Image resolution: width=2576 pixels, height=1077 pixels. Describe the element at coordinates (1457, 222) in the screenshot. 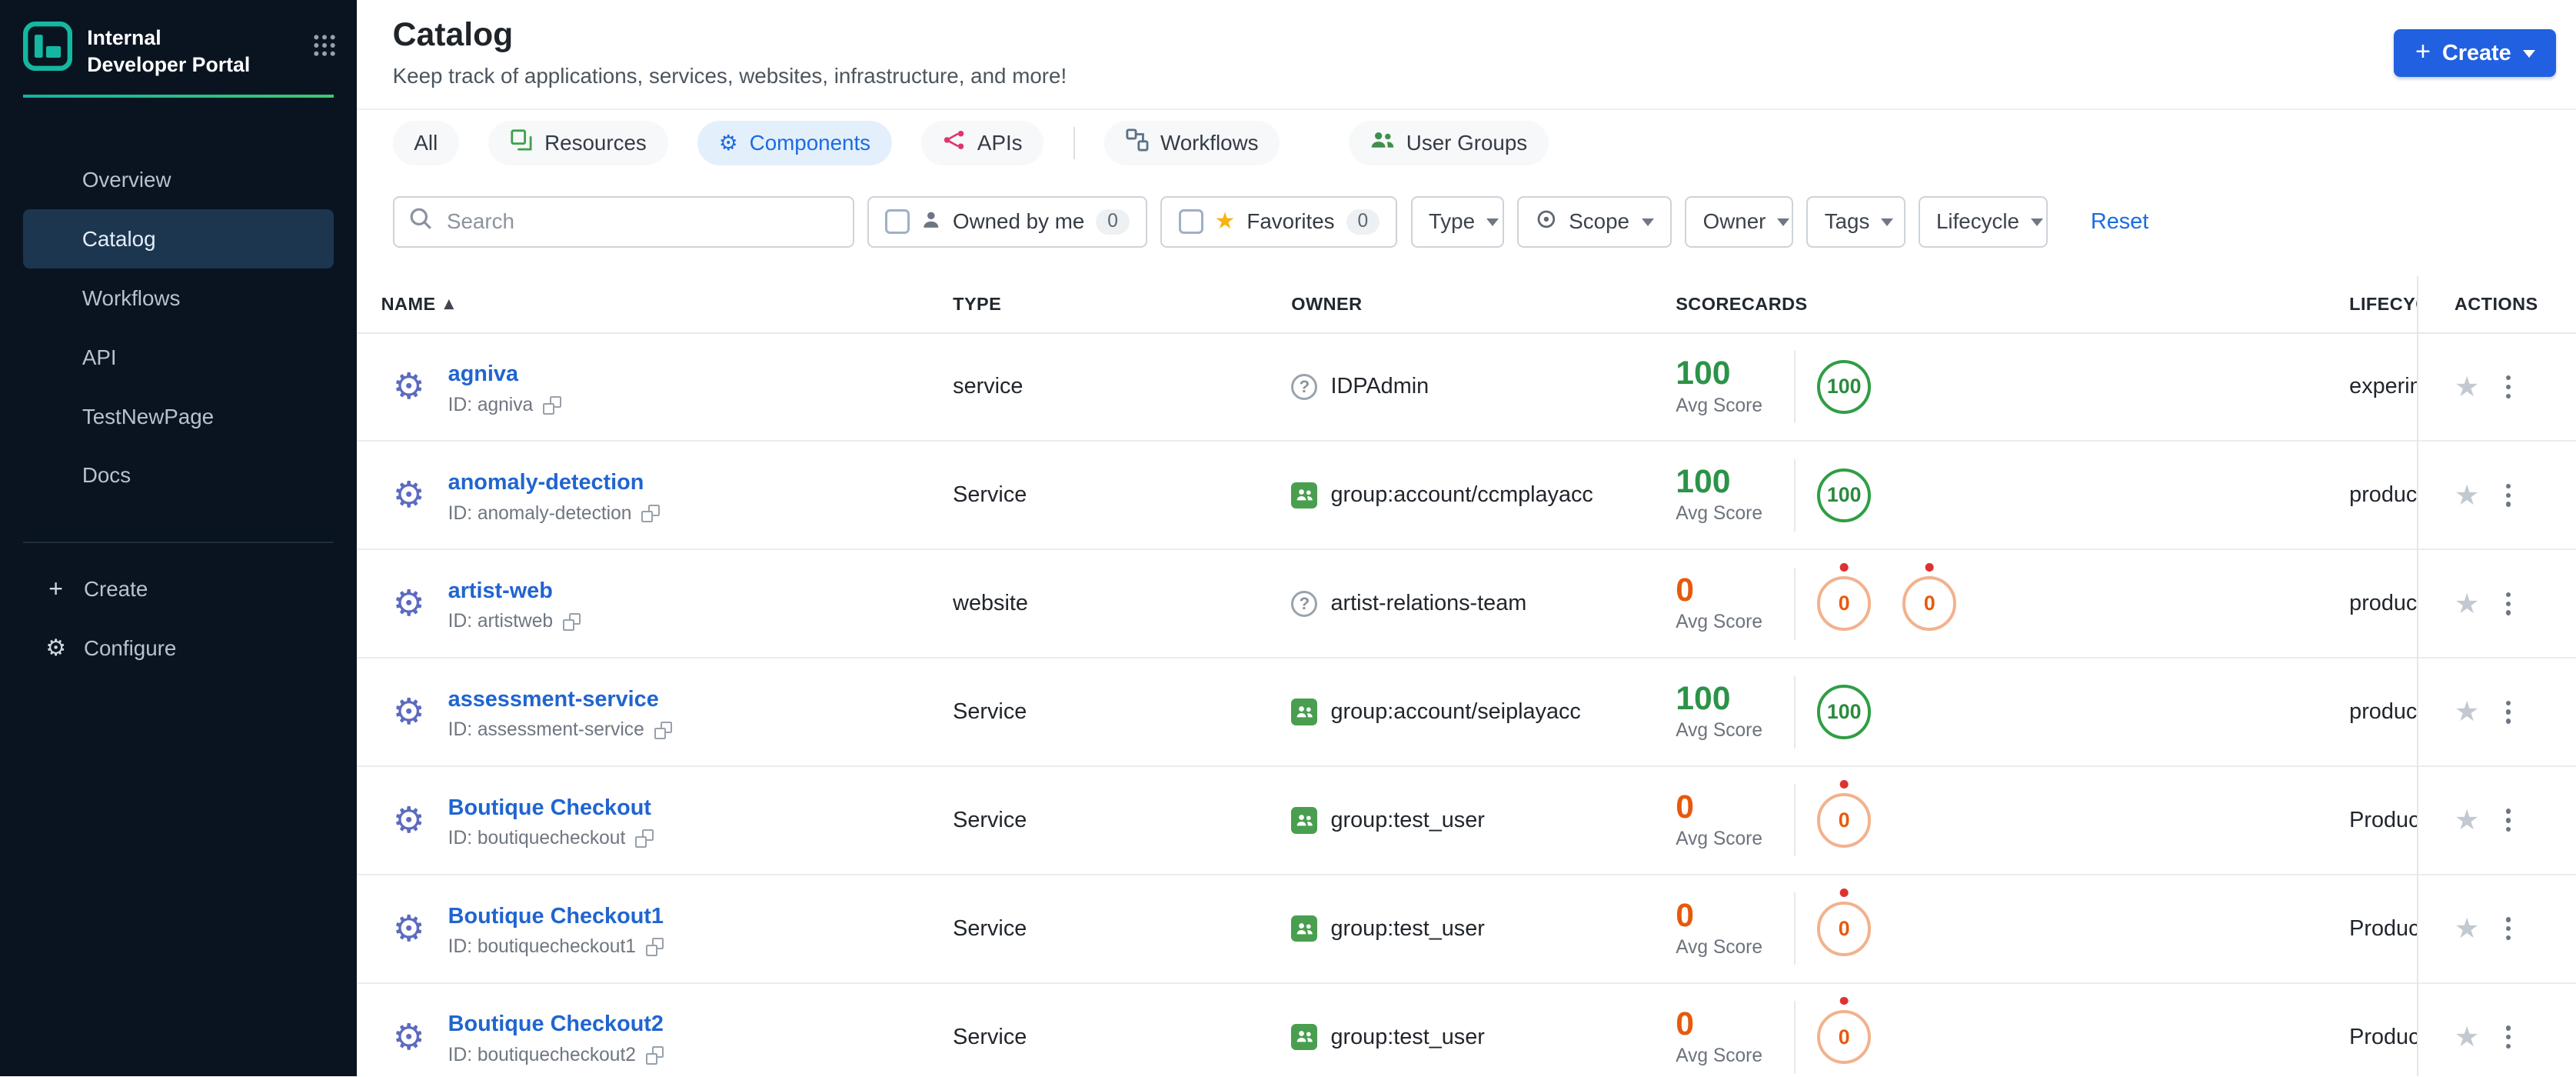

I see `type-dropdown: Type` at that location.